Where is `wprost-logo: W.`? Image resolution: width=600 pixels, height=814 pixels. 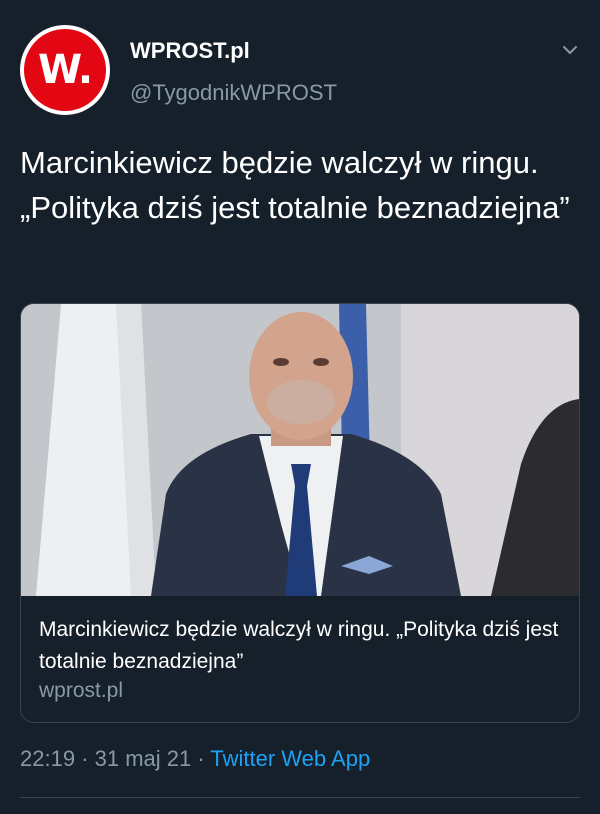 wprost-logo: W. is located at coordinates (65, 70).